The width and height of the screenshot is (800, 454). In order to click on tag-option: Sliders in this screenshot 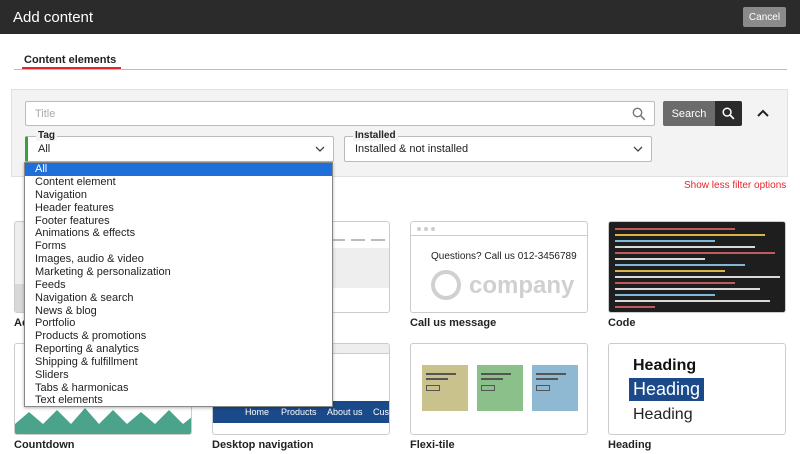, I will do `click(178, 375)`.